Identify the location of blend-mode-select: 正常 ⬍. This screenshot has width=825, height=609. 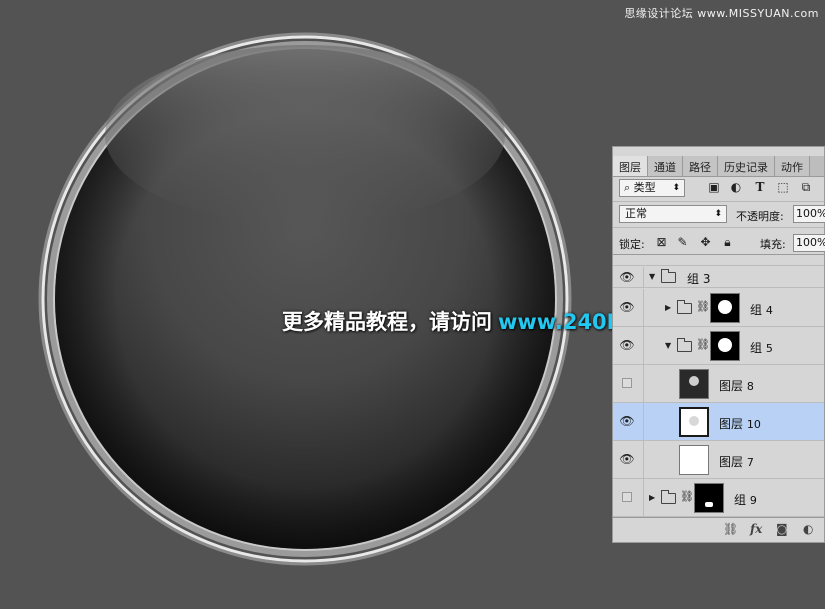
(673, 214).